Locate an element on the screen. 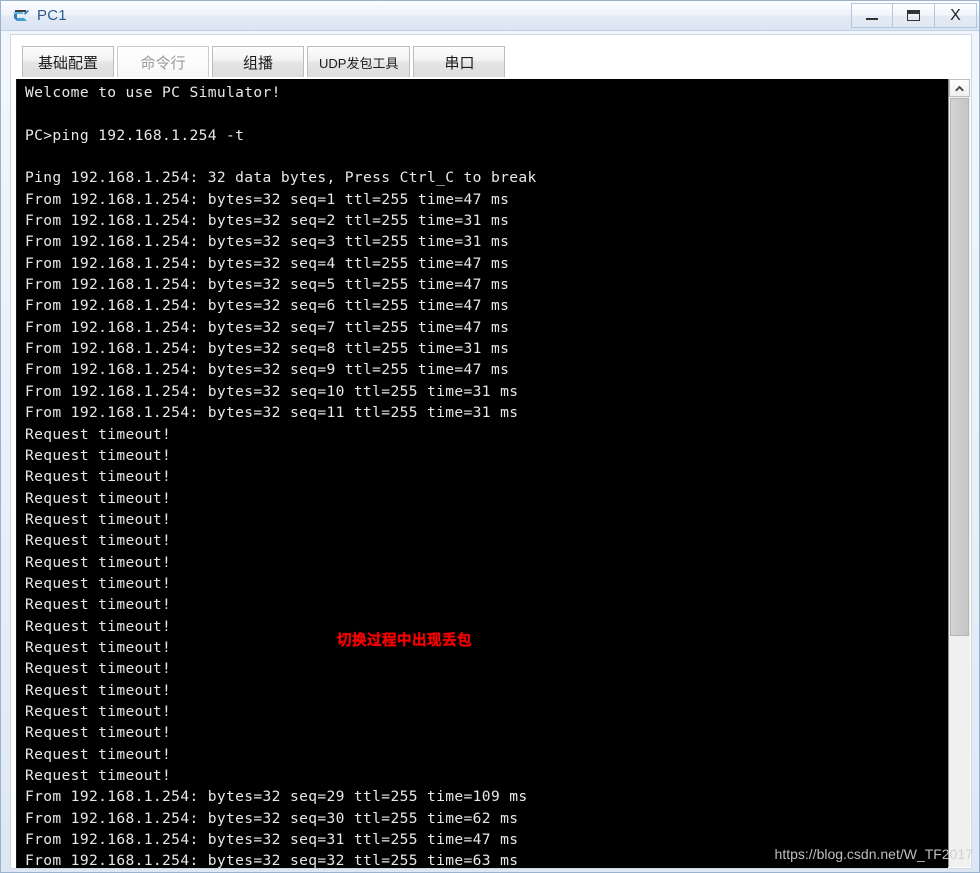 The image size is (980, 873). scrollbar-track is located at coordinates (959, 751).